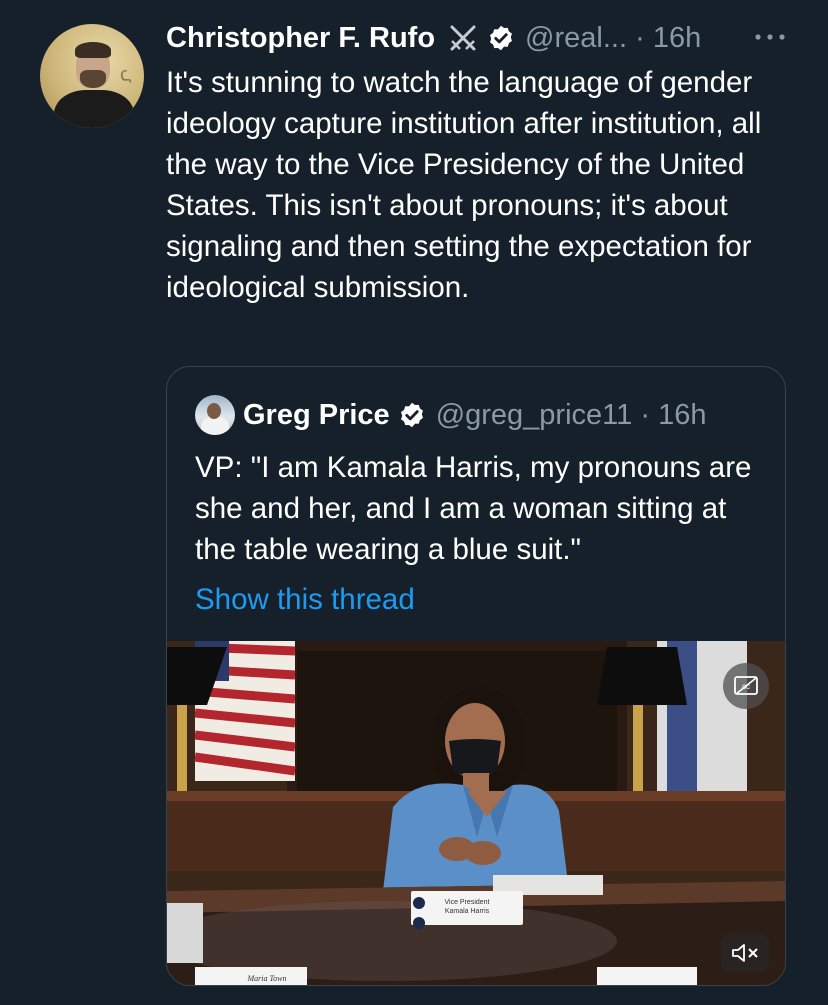 The width and height of the screenshot is (828, 1005). I want to click on crossed-swords-icon, so click(463, 38).